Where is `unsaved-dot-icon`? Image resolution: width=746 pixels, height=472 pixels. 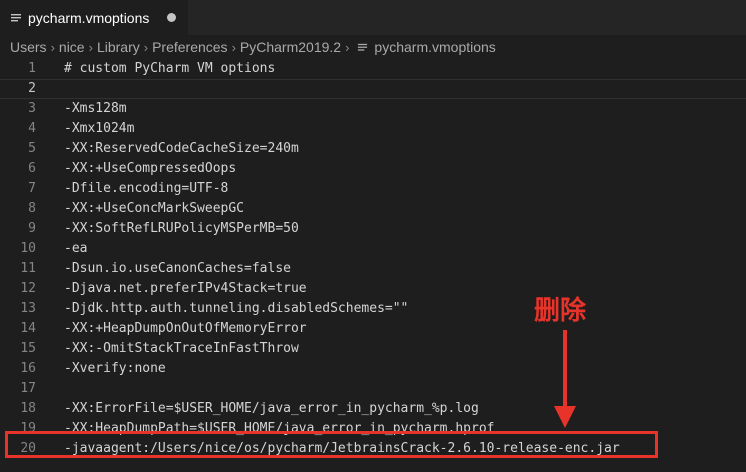
unsaved-dot-icon is located at coordinates (171, 17).